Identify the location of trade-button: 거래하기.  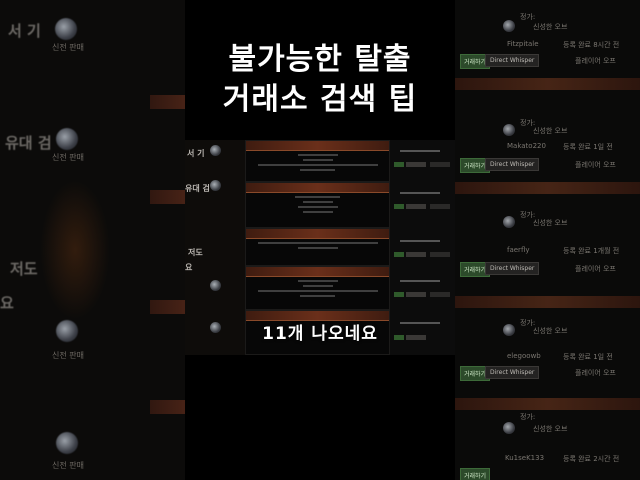
(475, 474).